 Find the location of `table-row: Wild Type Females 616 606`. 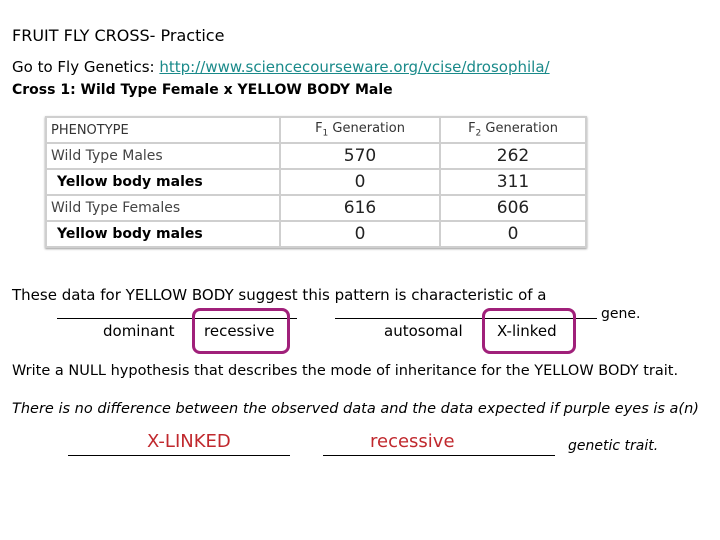

table-row: Wild Type Females 616 606 is located at coordinates (316, 208).